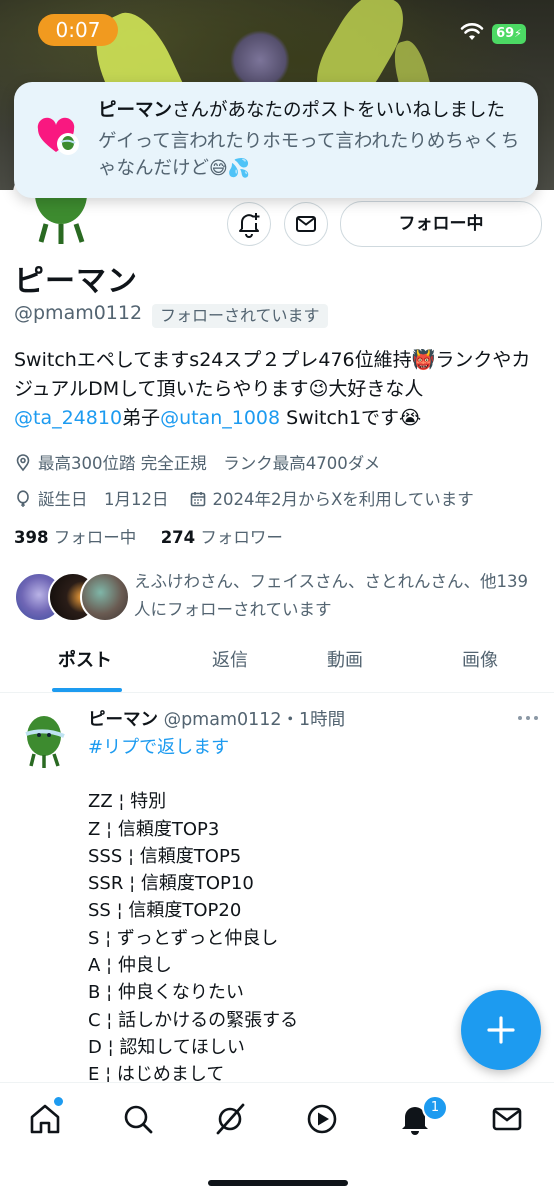 The image size is (554, 1201). What do you see at coordinates (166, 993) in the screenshot?
I see `post-text-line: B ¦ 仲良くなりたい` at bounding box center [166, 993].